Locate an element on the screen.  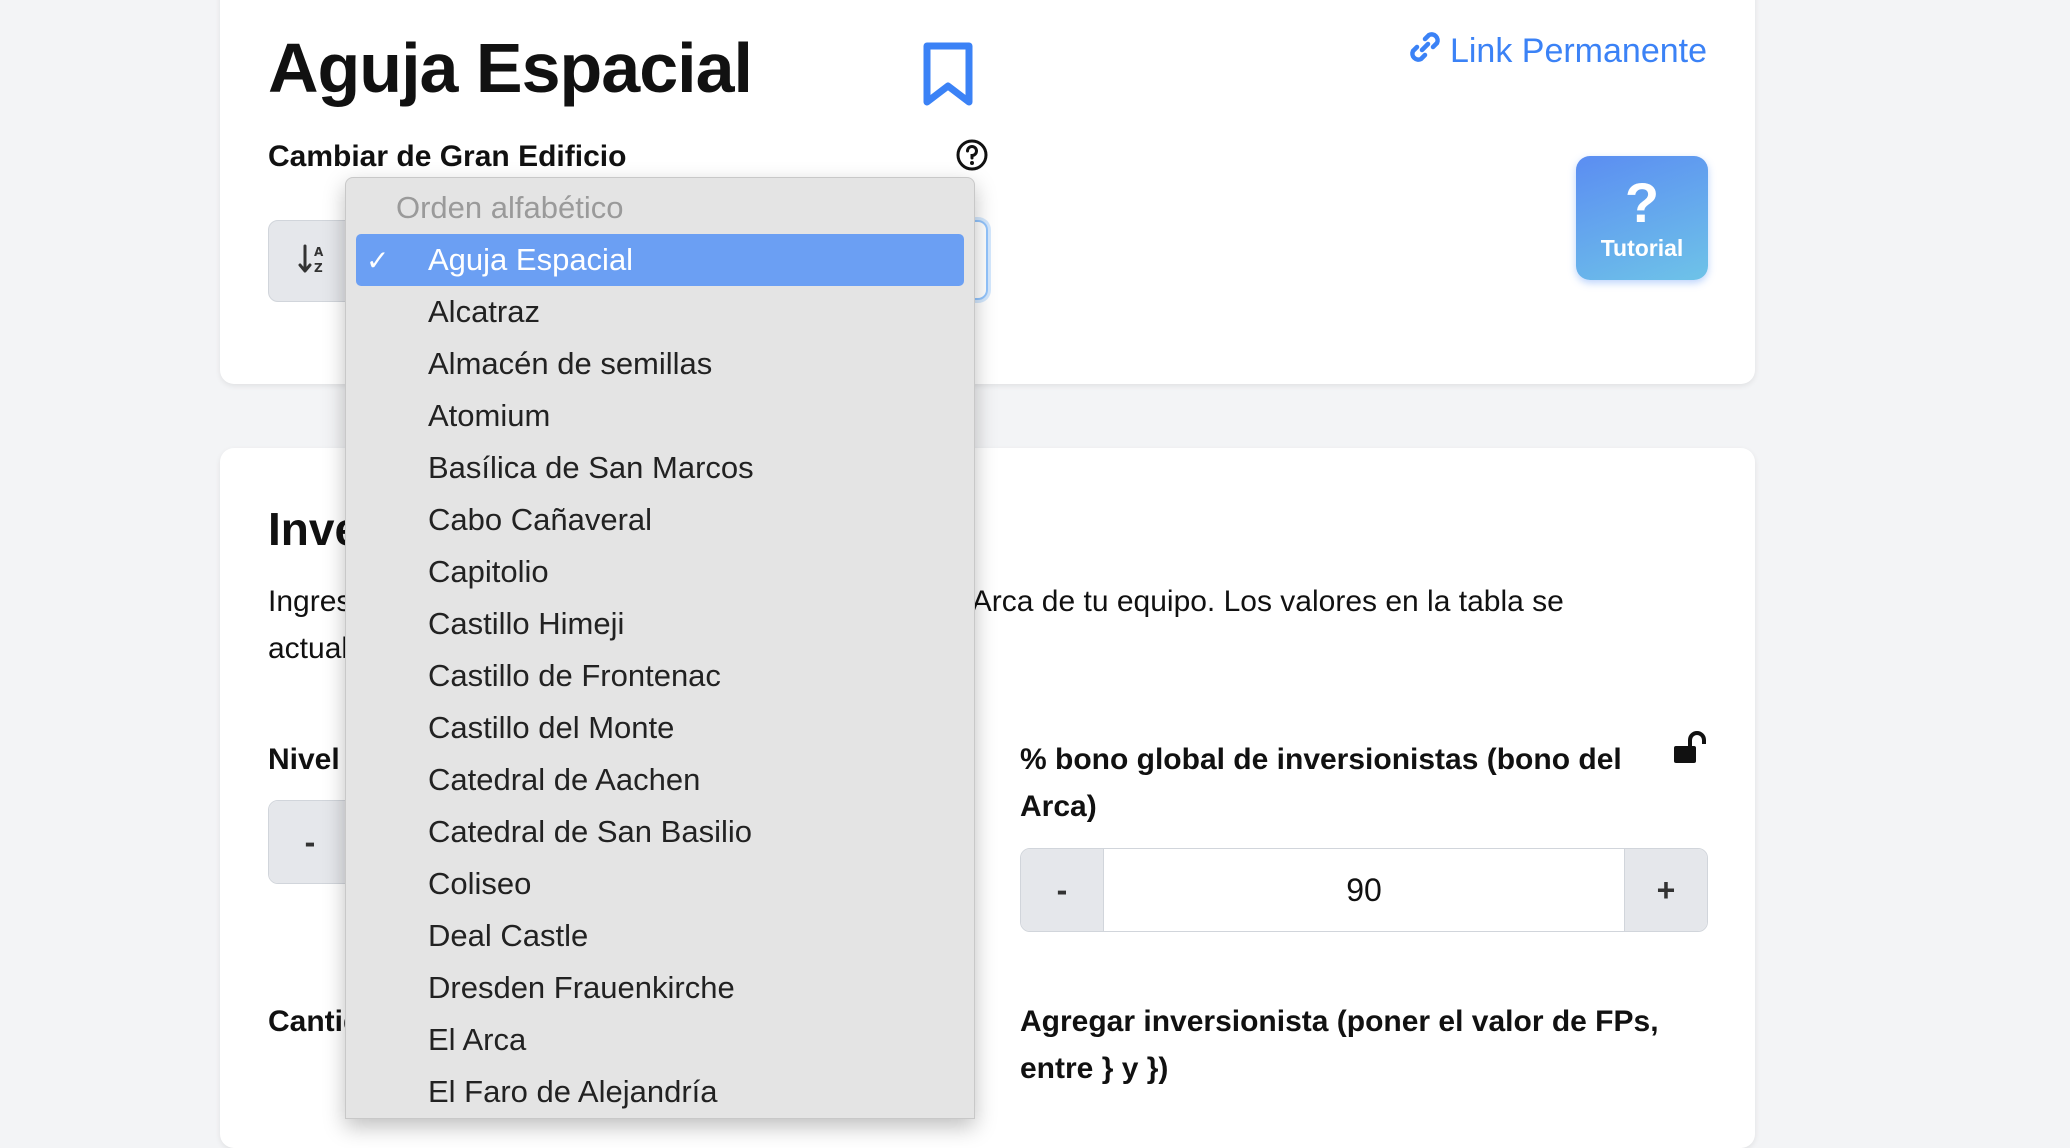
dropdown-option: Dresden Frauenkirche is located at coordinates (660, 988).